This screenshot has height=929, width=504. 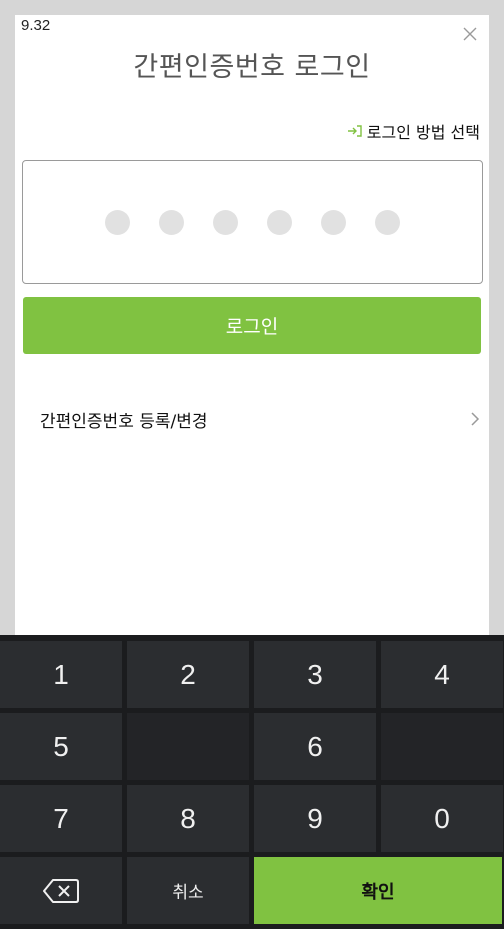 What do you see at coordinates (188, 674) in the screenshot?
I see `key-2: 2` at bounding box center [188, 674].